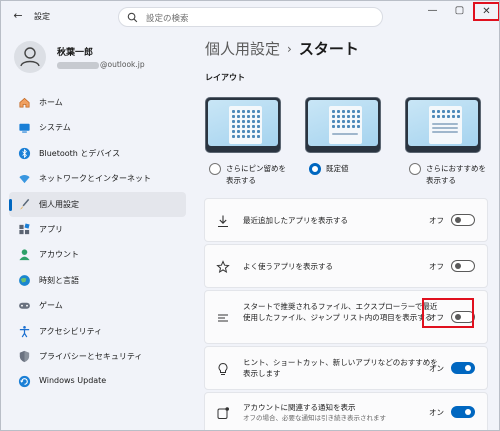  Describe the element at coordinates (459, 11) in the screenshot. I see `maximize-button: ▢` at that location.